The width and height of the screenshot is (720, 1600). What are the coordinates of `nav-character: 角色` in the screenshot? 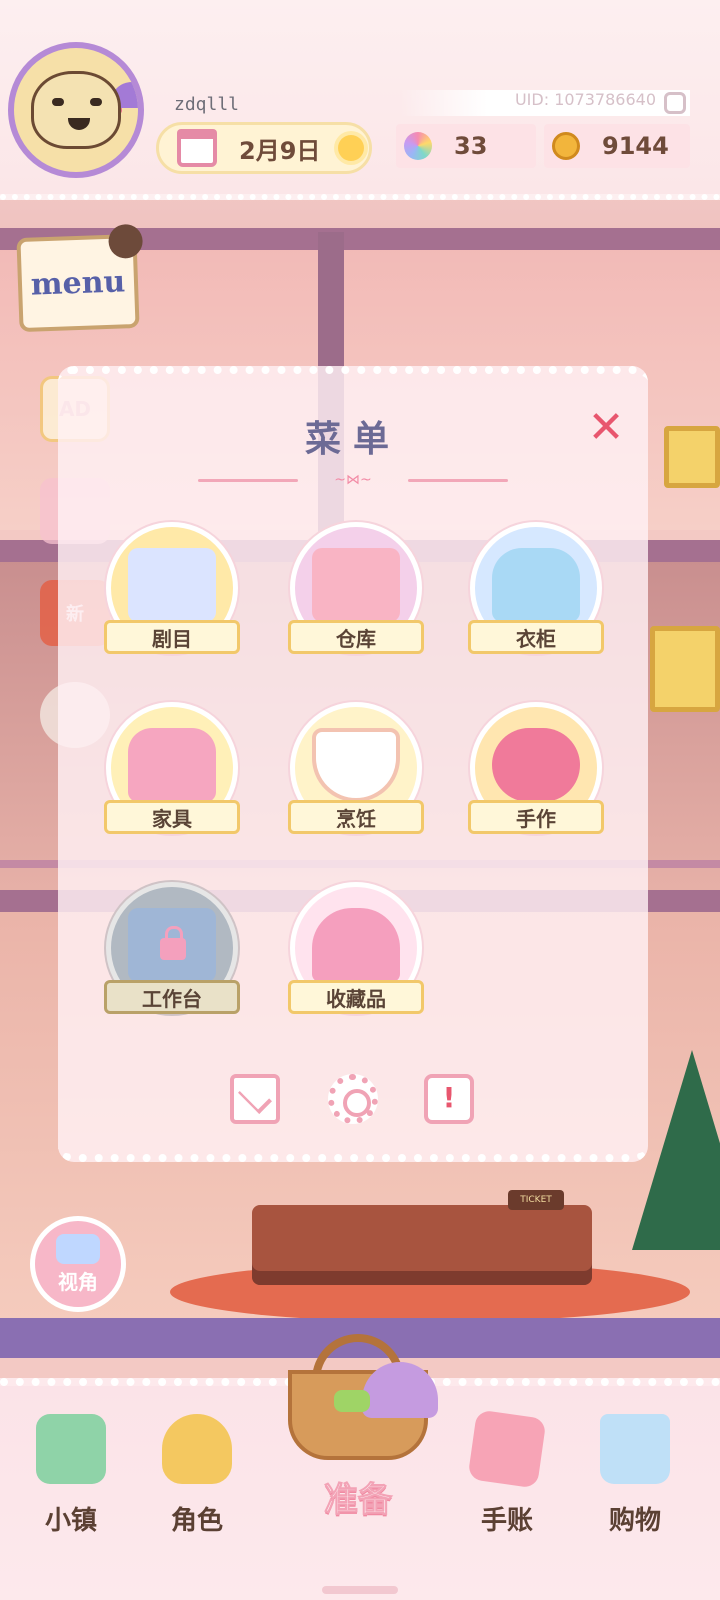 It's located at (197, 1479).